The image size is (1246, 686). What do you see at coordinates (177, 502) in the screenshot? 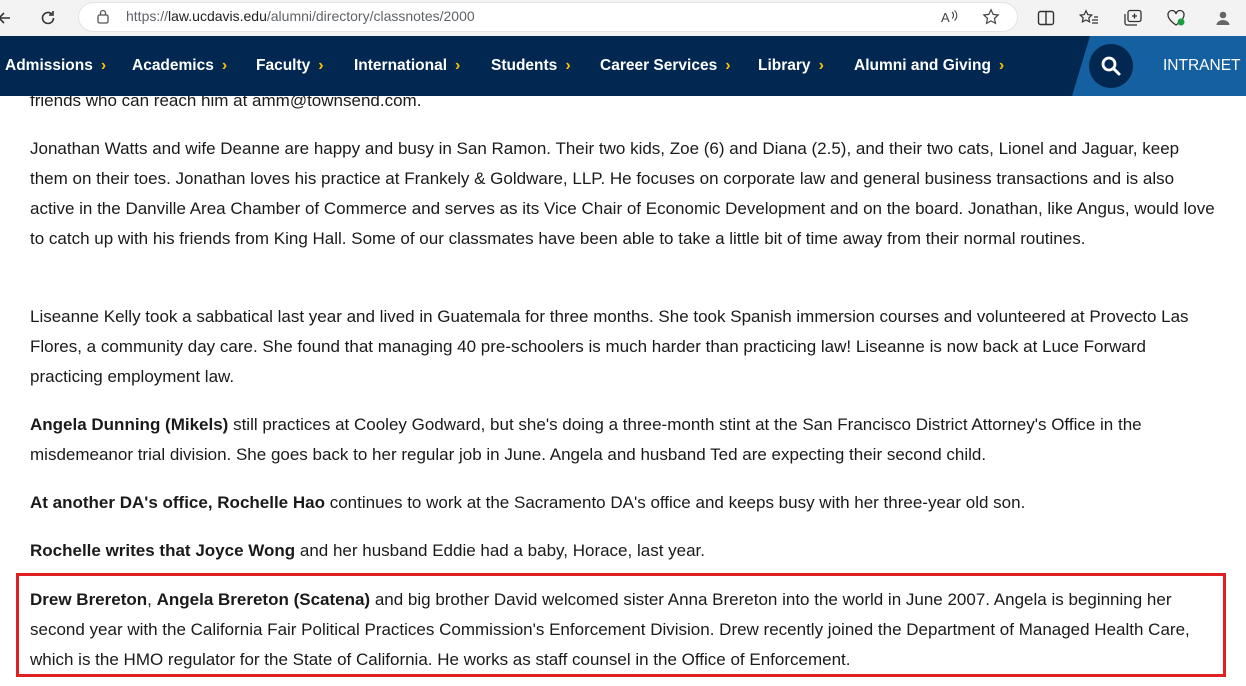
I see `note-name: At another DA's office, Rochelle Hao` at bounding box center [177, 502].